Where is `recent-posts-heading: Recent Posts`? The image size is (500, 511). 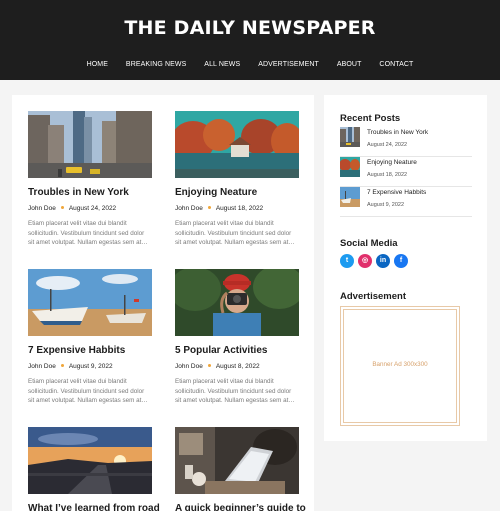 recent-posts-heading: Recent Posts is located at coordinates (370, 118).